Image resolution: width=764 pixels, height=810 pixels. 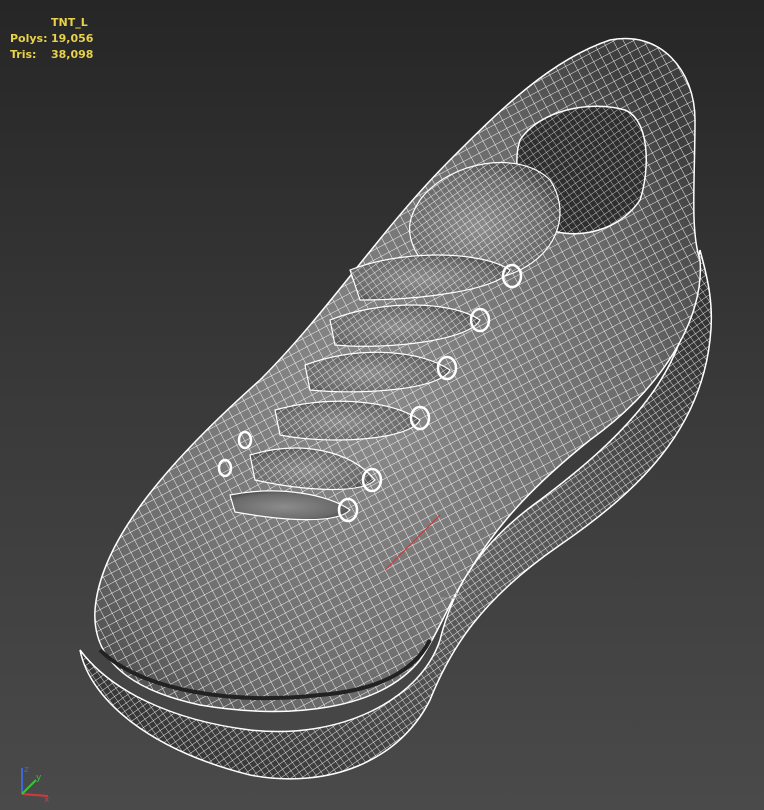 I want to click on x-axis-label: x, so click(x=47, y=798).